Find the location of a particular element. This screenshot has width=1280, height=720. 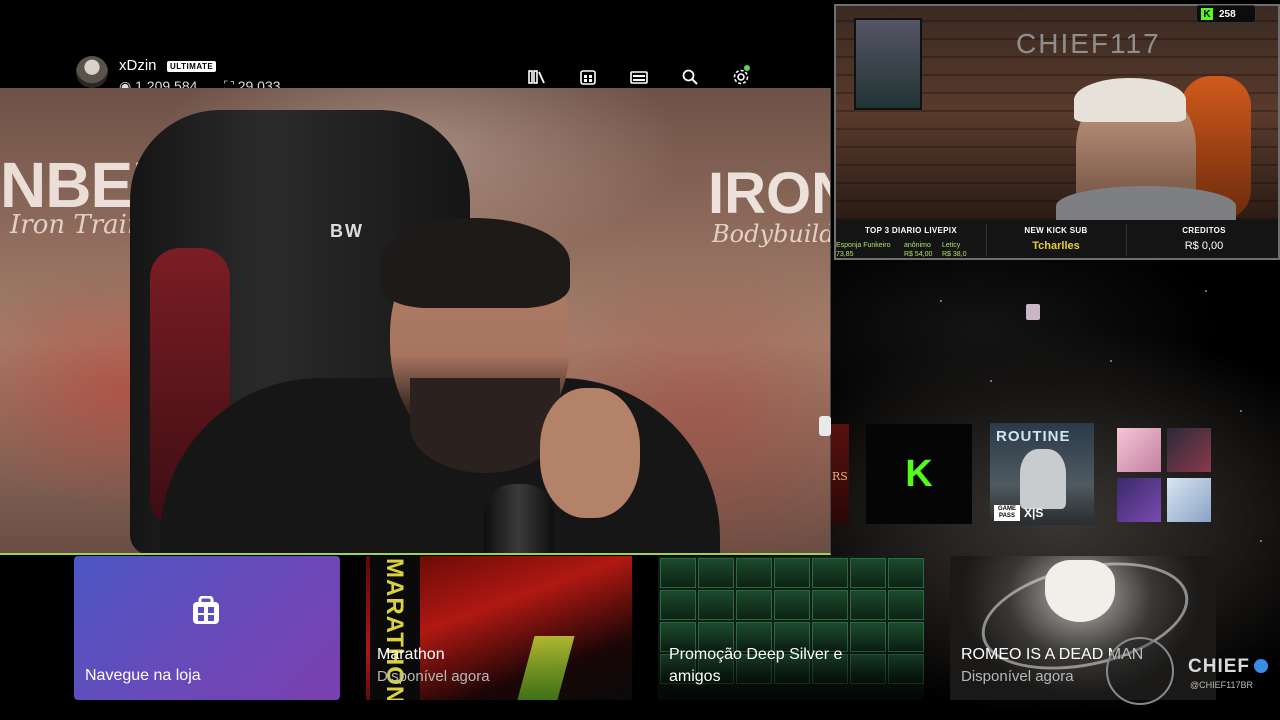

gamertag: xDzin is located at coordinates (138, 65).